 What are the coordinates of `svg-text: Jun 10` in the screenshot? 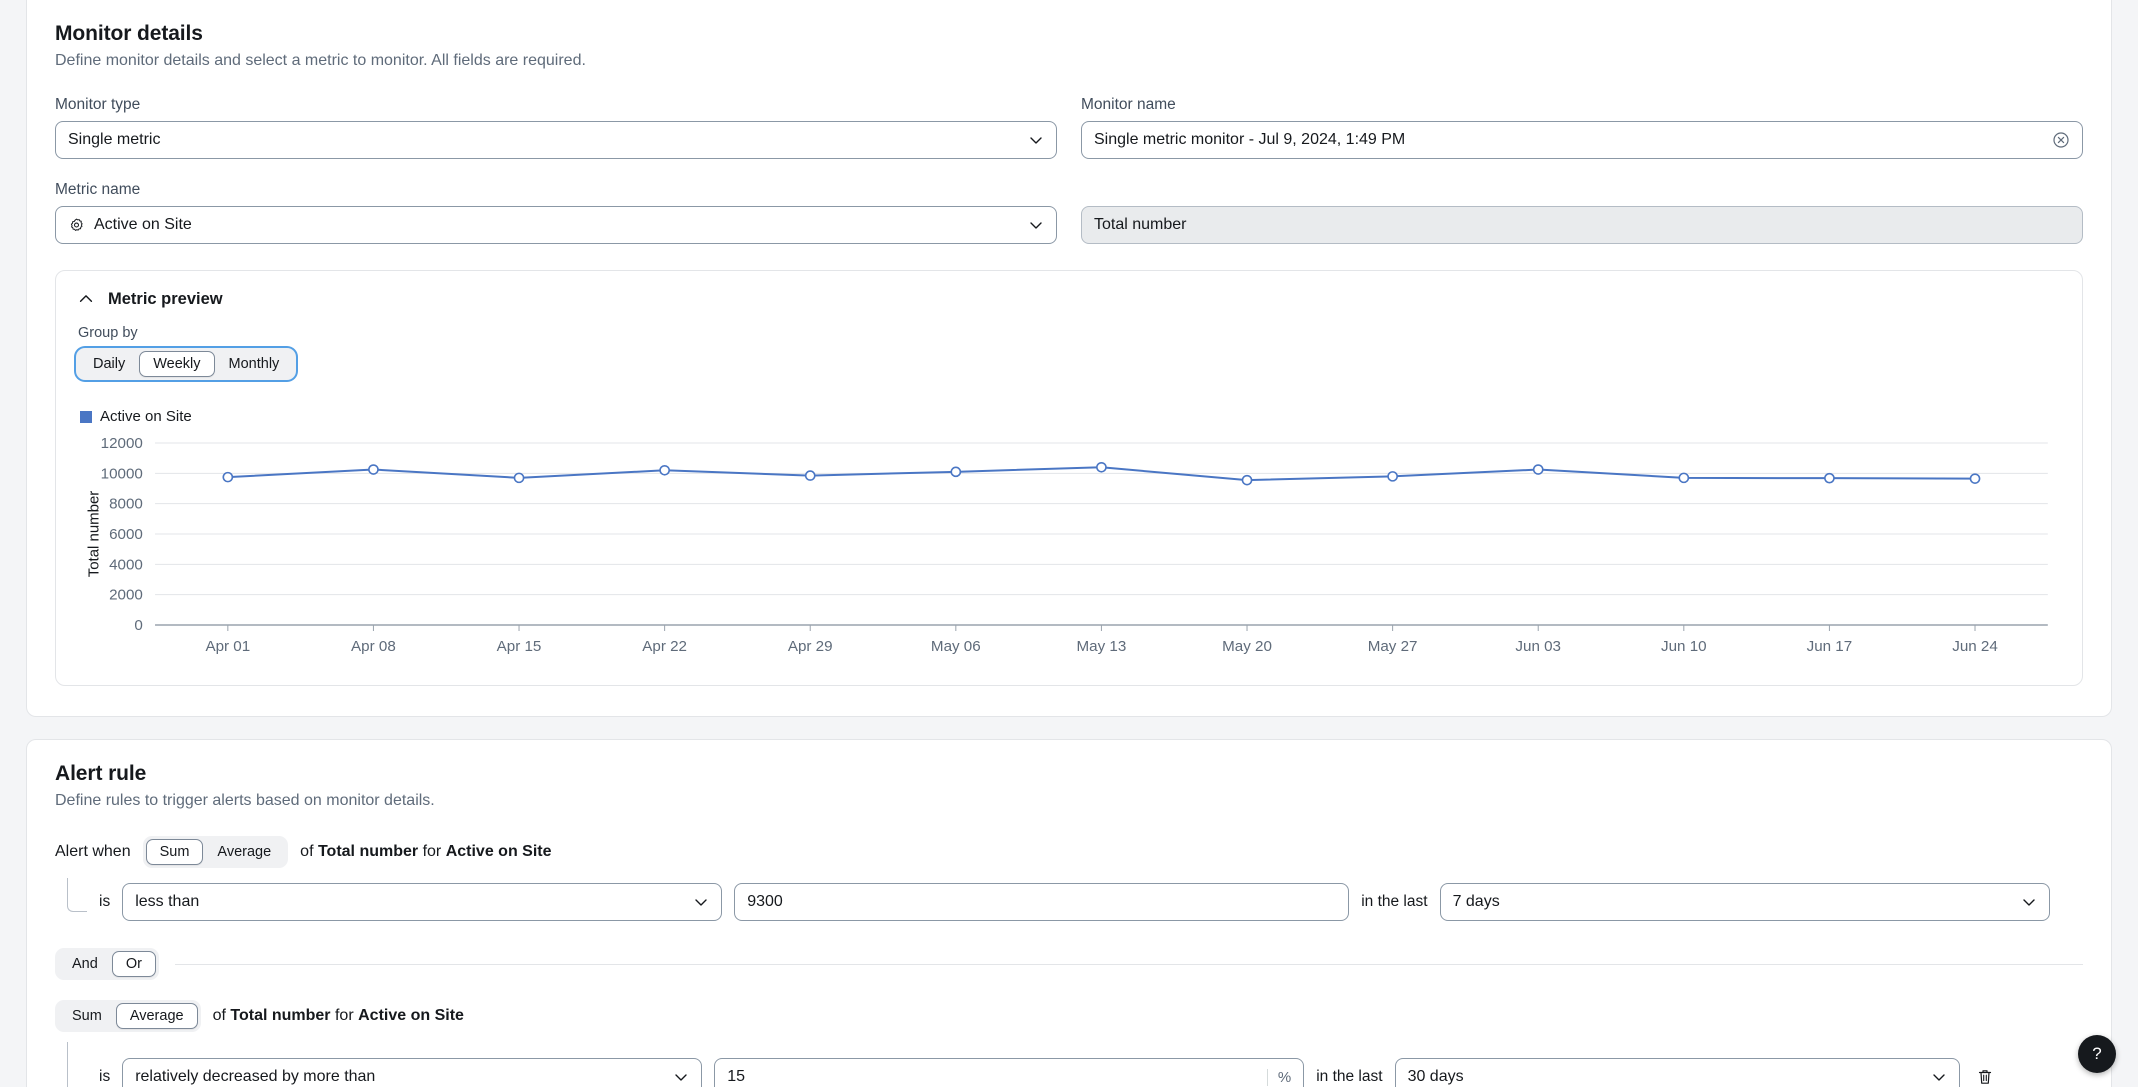 It's located at (1684, 646).